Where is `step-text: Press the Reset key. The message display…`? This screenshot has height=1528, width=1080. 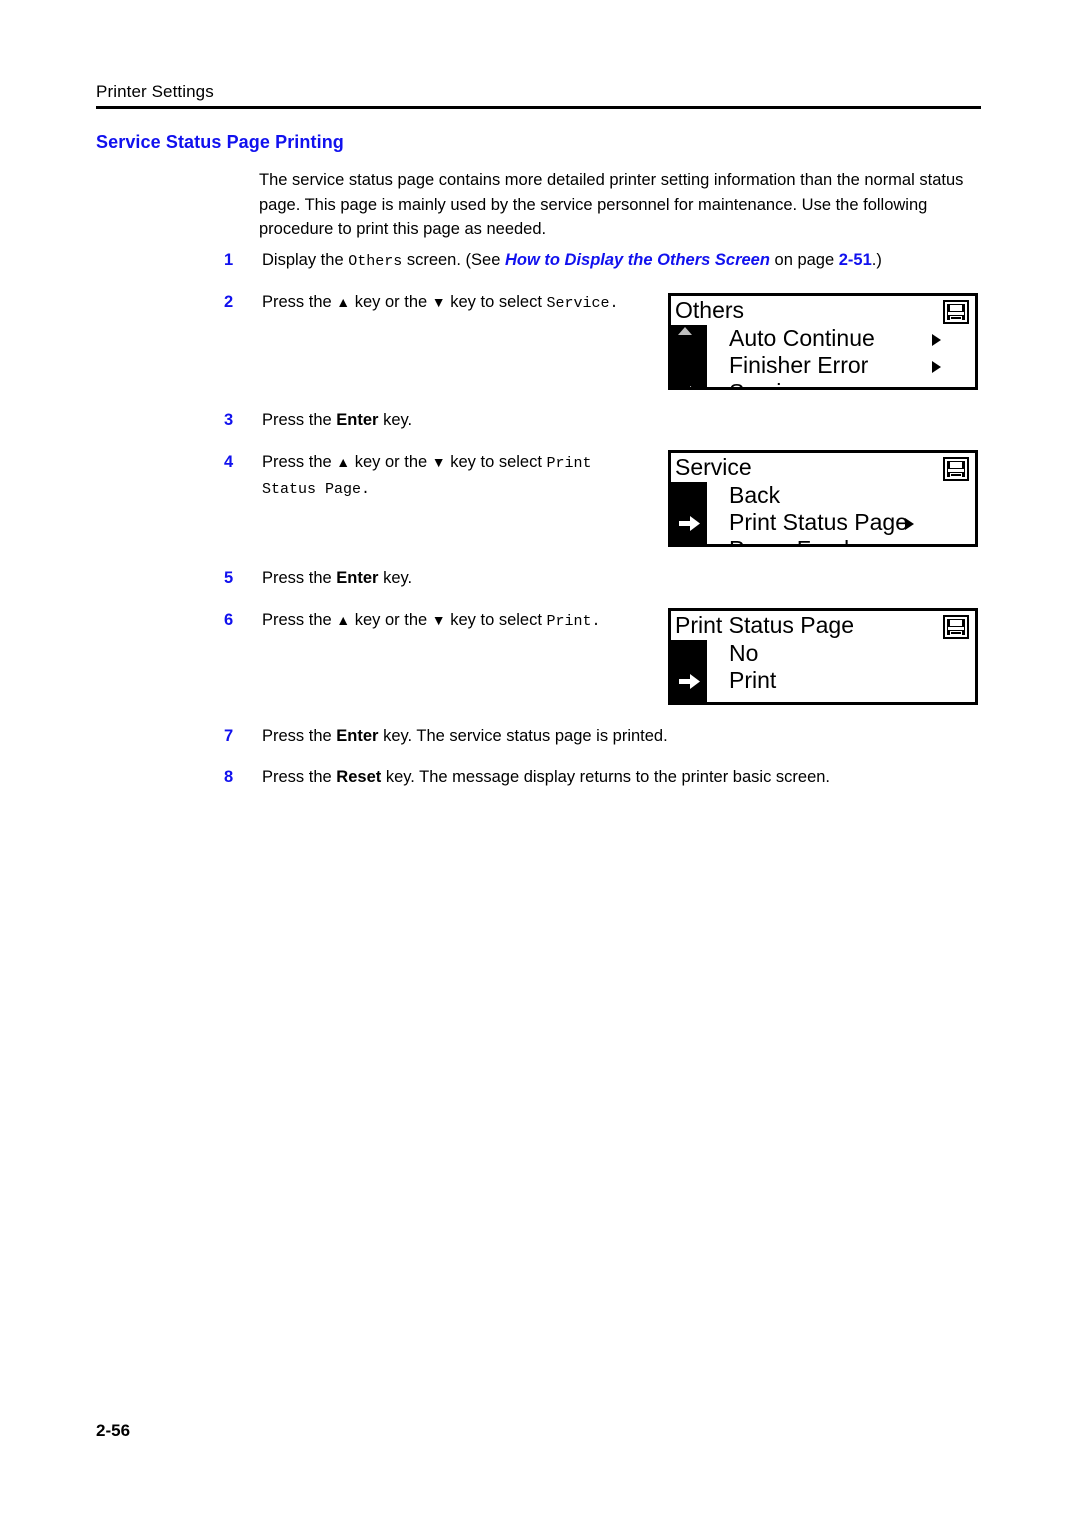
step-text: Press the Reset key. The message display… is located at coordinates (603, 777).